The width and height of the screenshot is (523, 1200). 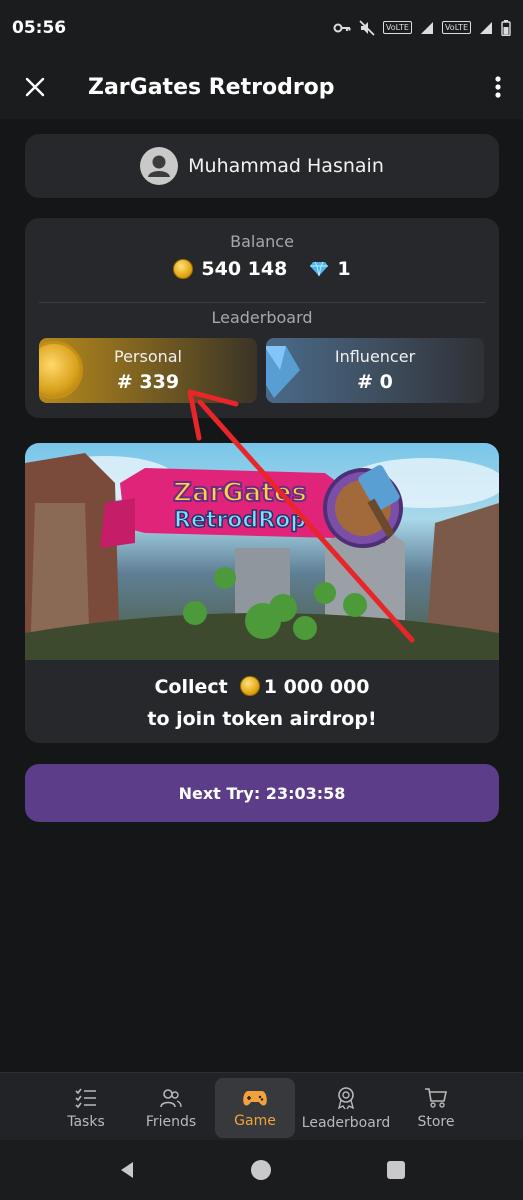 I want to click on status-time: 05:56, so click(x=39, y=27).